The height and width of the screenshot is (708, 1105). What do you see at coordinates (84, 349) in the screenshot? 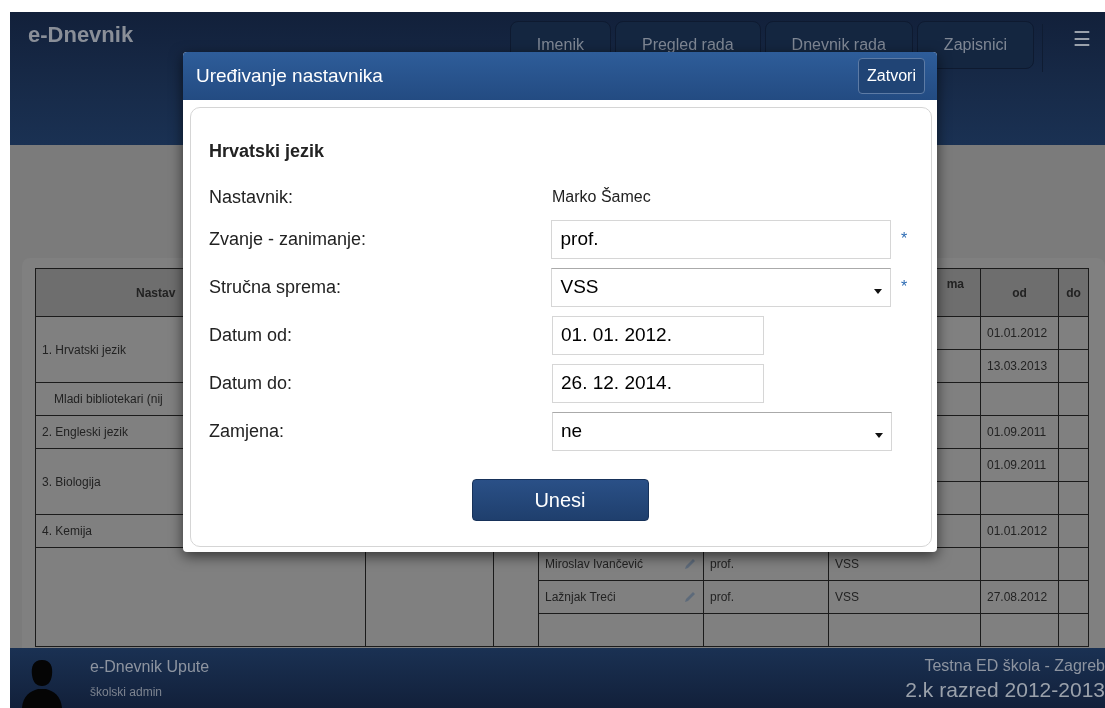
I see `subject-name: 1. Hrvatski jezik` at bounding box center [84, 349].